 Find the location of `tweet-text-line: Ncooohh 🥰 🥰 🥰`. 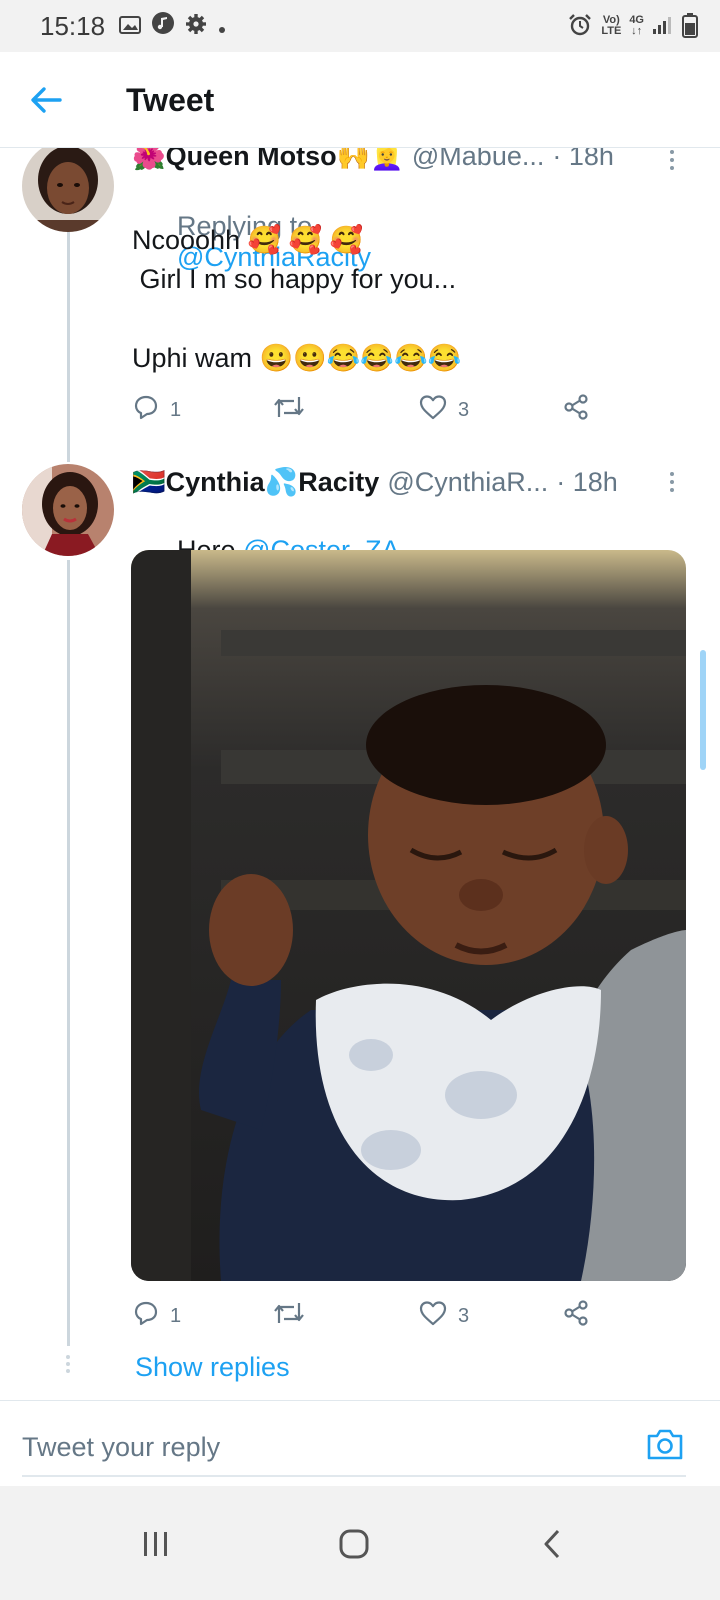

tweet-text-line: Ncooohh 🥰 🥰 🥰 is located at coordinates (248, 240).